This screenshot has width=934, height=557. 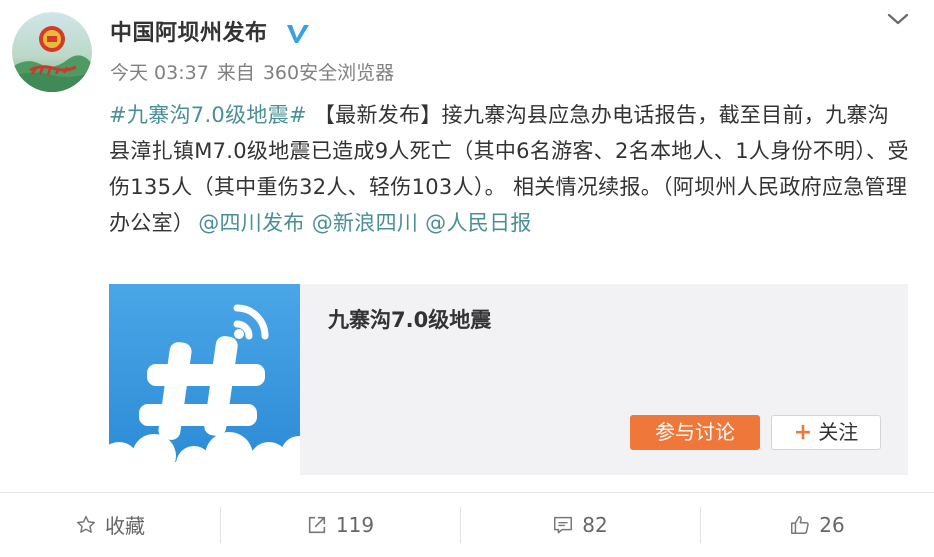 I want to click on post-time: 今天 03:37, so click(x=159, y=73).